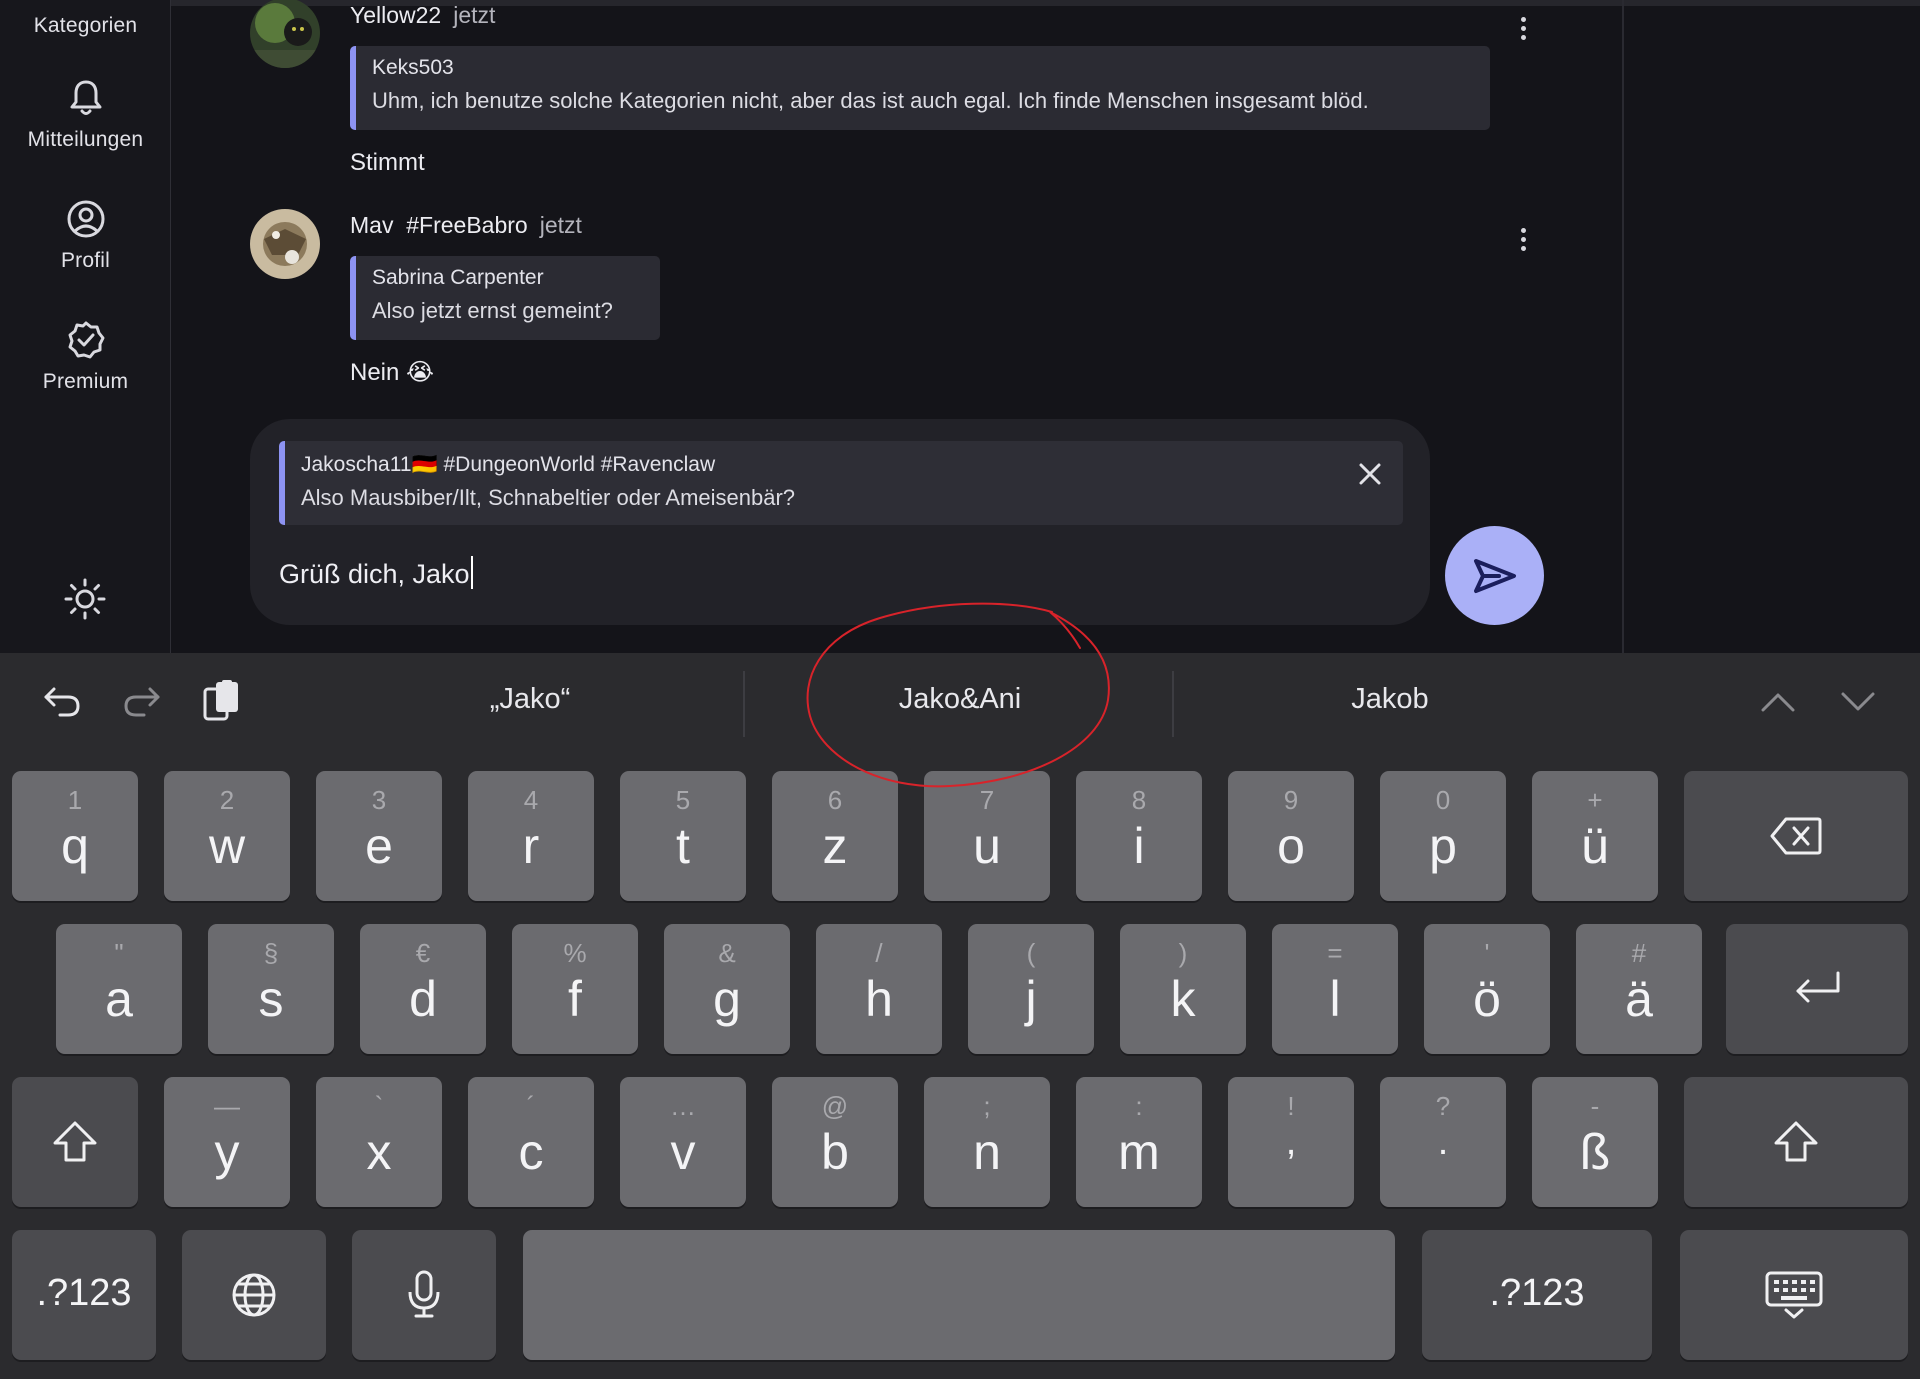 The width and height of the screenshot is (1920, 1379). What do you see at coordinates (531, 1142) in the screenshot?
I see `key-c: ´ c` at bounding box center [531, 1142].